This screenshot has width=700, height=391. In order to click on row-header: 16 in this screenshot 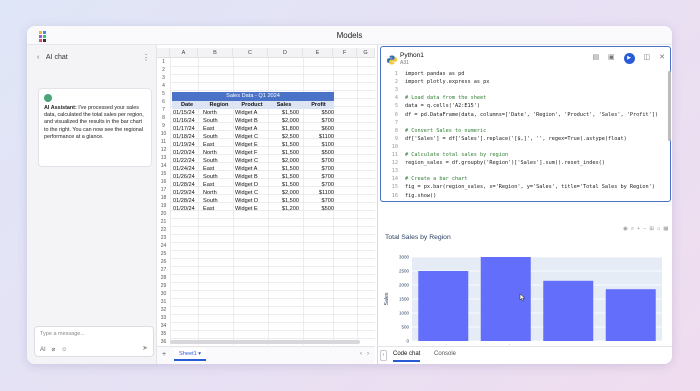, I will do `click(163, 182)`.